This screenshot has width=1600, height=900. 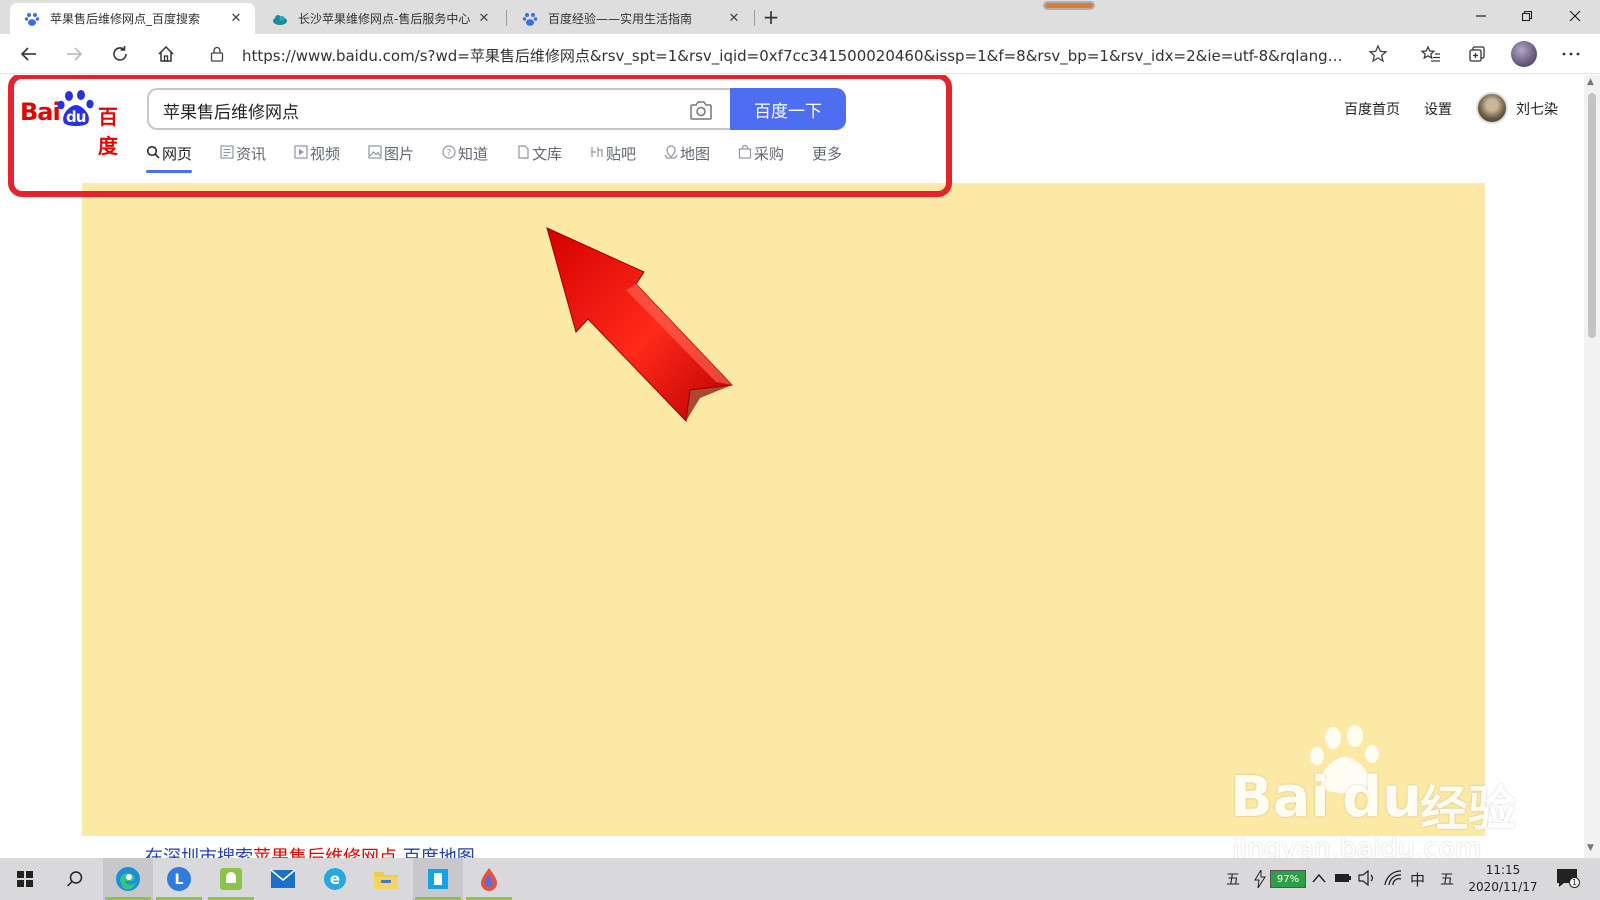 I want to click on clock-time: 11:15, so click(x=1503, y=870).